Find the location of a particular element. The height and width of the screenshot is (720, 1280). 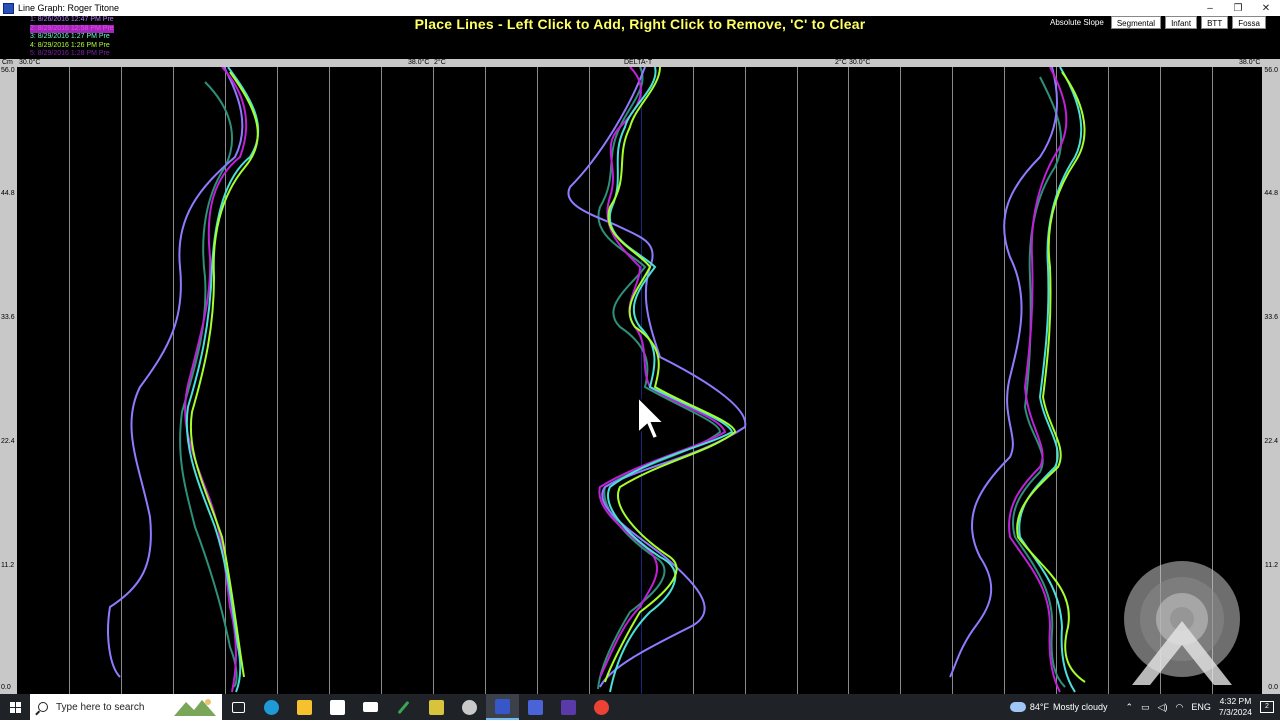

legend-item: 3: 8/29/2016 1:27 PM Pre is located at coordinates (72, 37).